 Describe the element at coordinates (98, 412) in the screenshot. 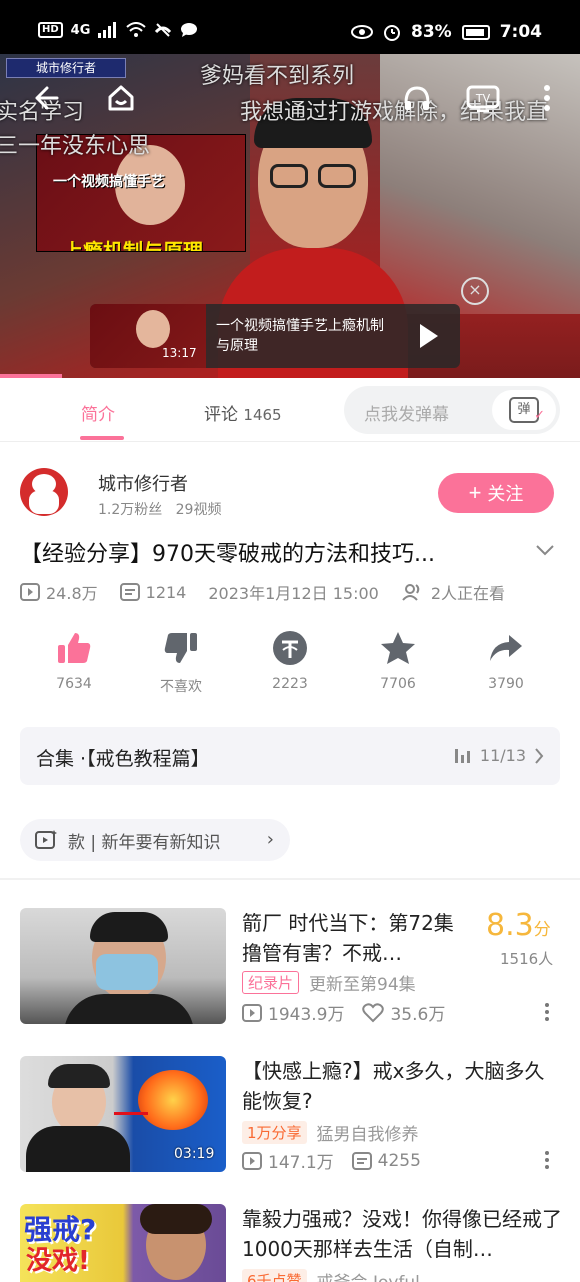

I see `tab-intro: 简介` at that location.